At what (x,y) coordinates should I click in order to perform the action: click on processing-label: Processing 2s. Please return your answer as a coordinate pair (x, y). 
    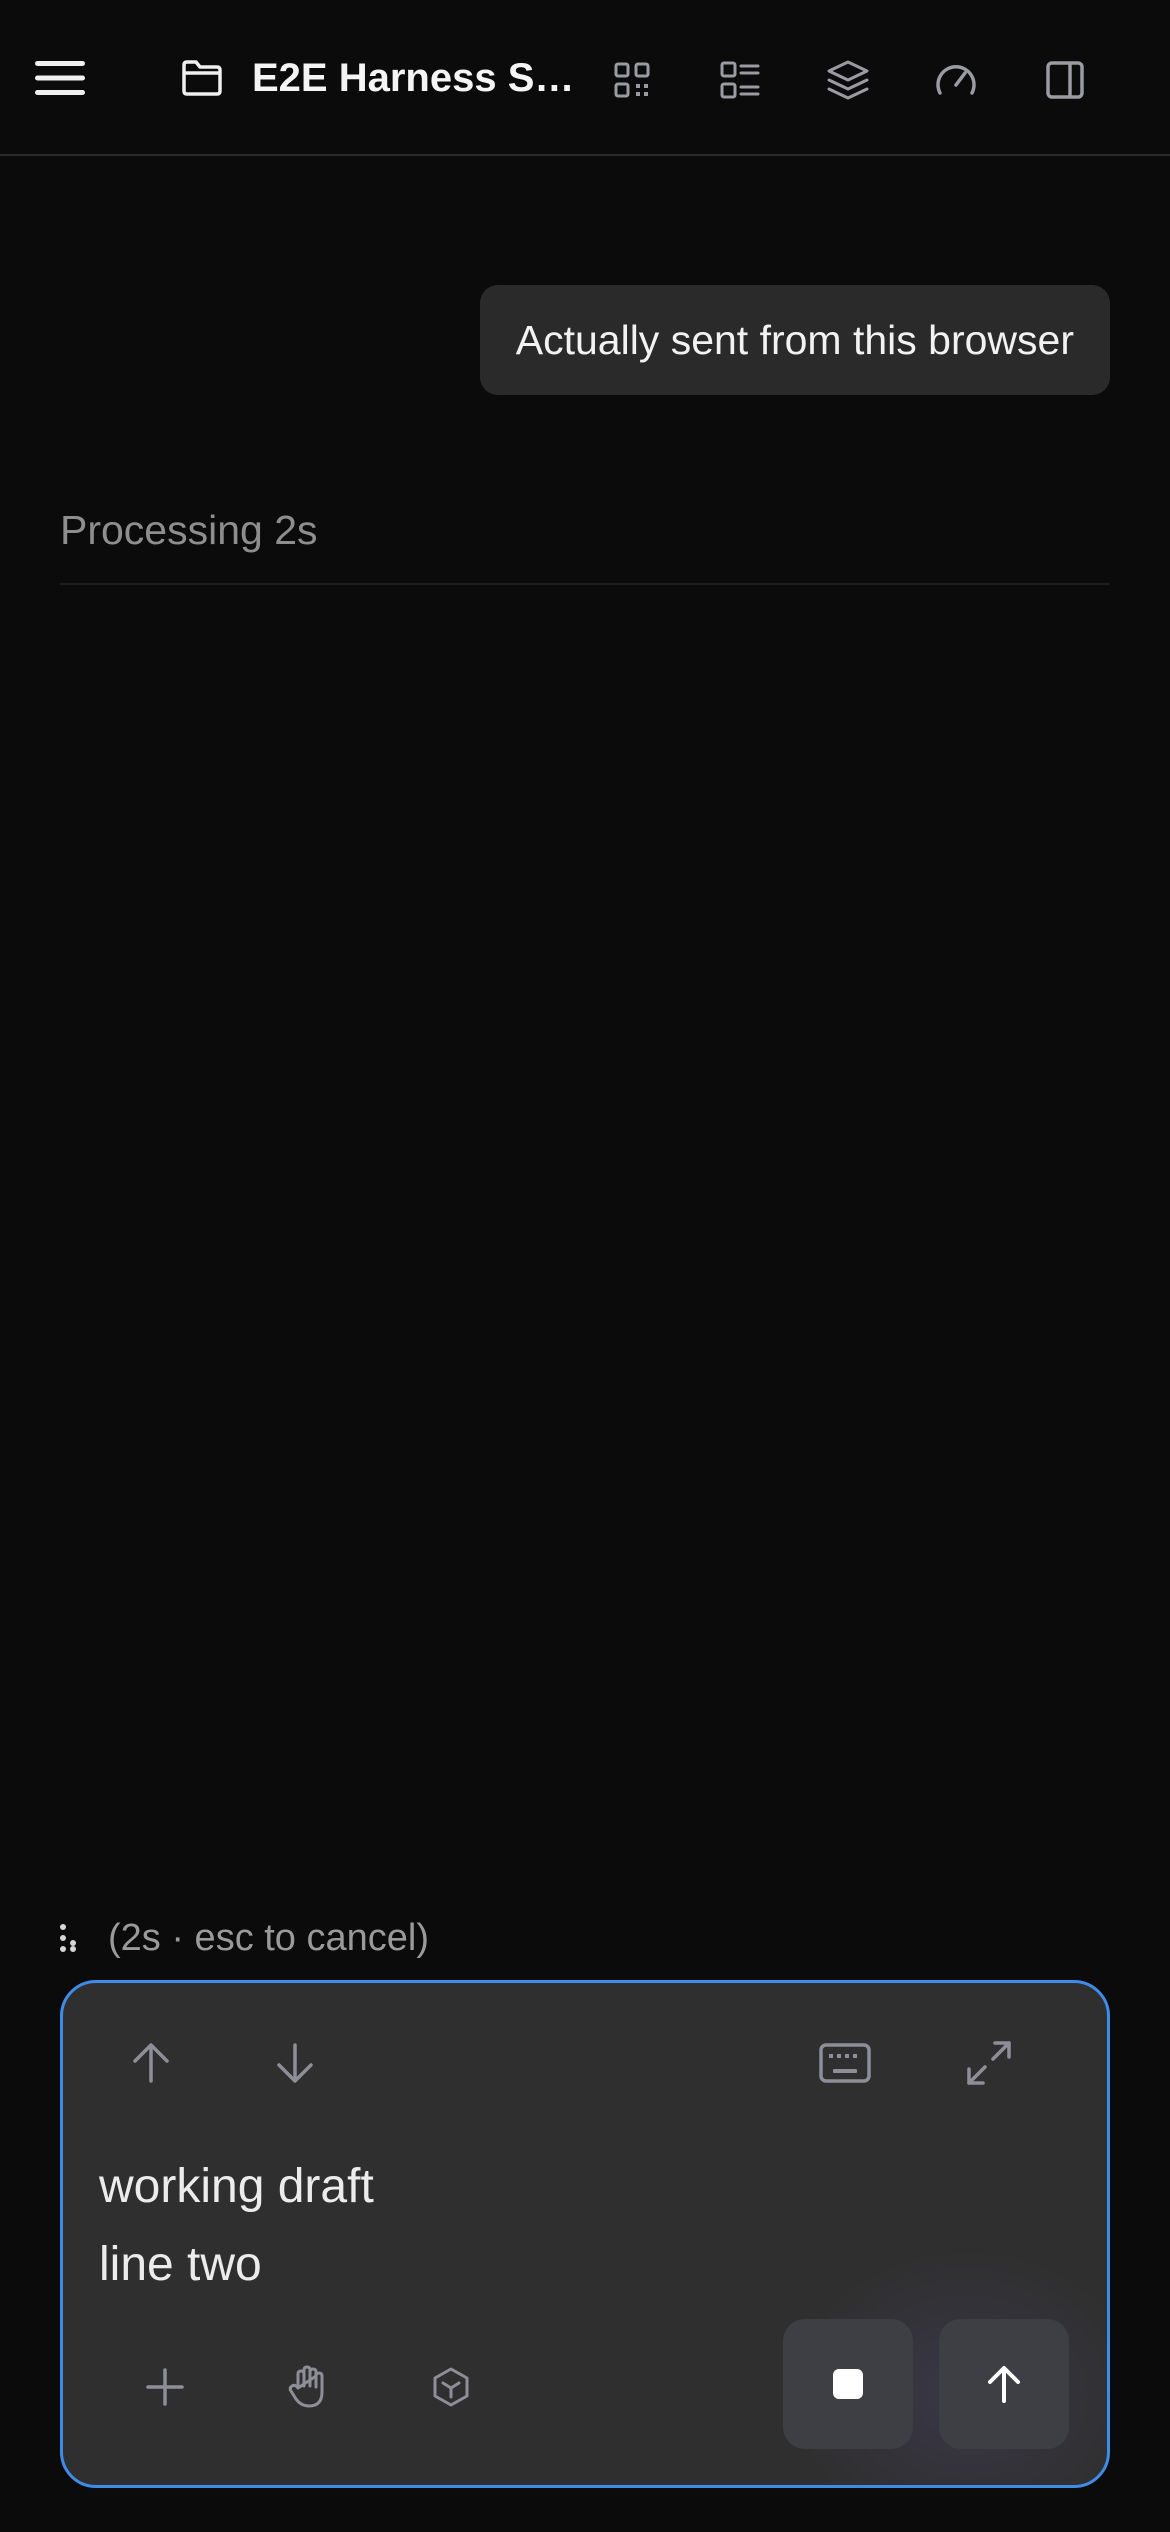
    Looking at the image, I should click on (189, 530).